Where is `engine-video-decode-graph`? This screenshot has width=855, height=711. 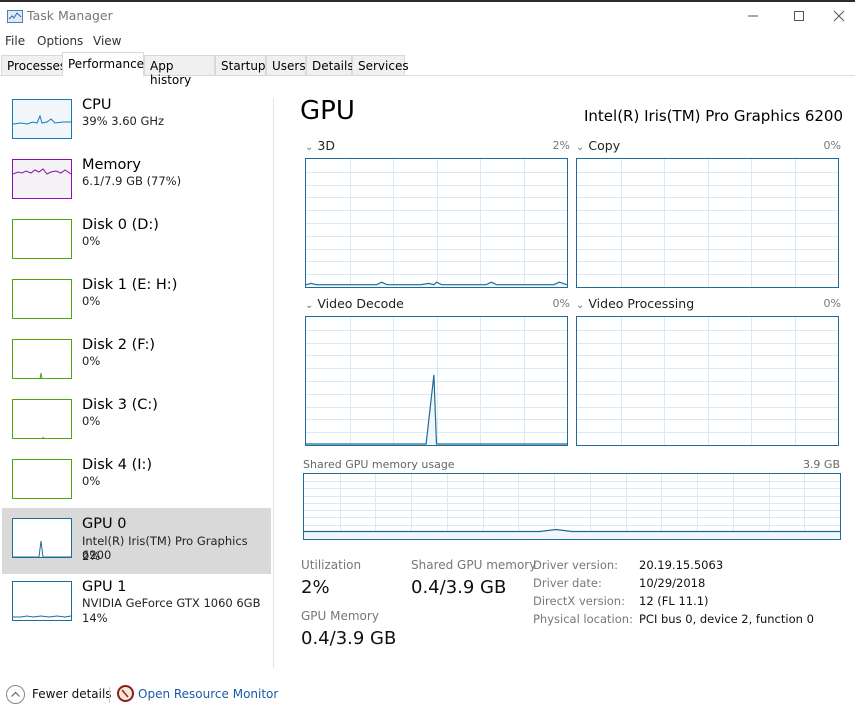 engine-video-decode-graph is located at coordinates (436, 381).